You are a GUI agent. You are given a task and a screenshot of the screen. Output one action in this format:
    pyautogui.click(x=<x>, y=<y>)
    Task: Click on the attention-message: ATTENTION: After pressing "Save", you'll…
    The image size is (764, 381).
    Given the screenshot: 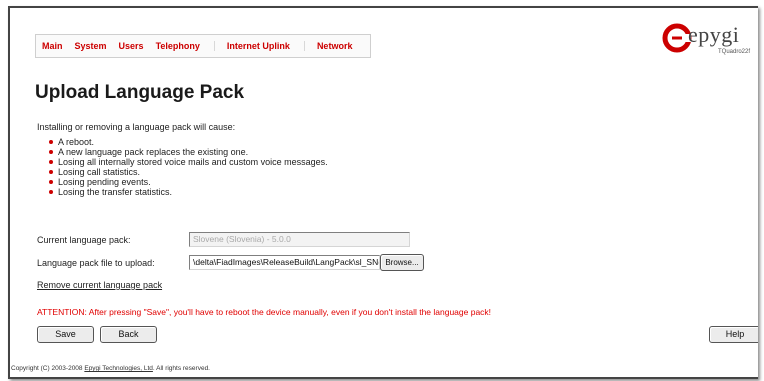 What is the action you would take?
    pyautogui.click(x=264, y=312)
    